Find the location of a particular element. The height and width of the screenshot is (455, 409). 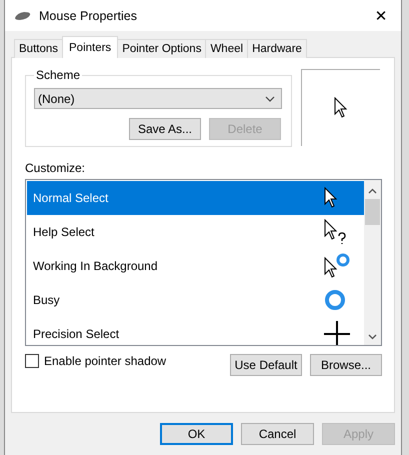

dialog-button: Cancel is located at coordinates (277, 434).